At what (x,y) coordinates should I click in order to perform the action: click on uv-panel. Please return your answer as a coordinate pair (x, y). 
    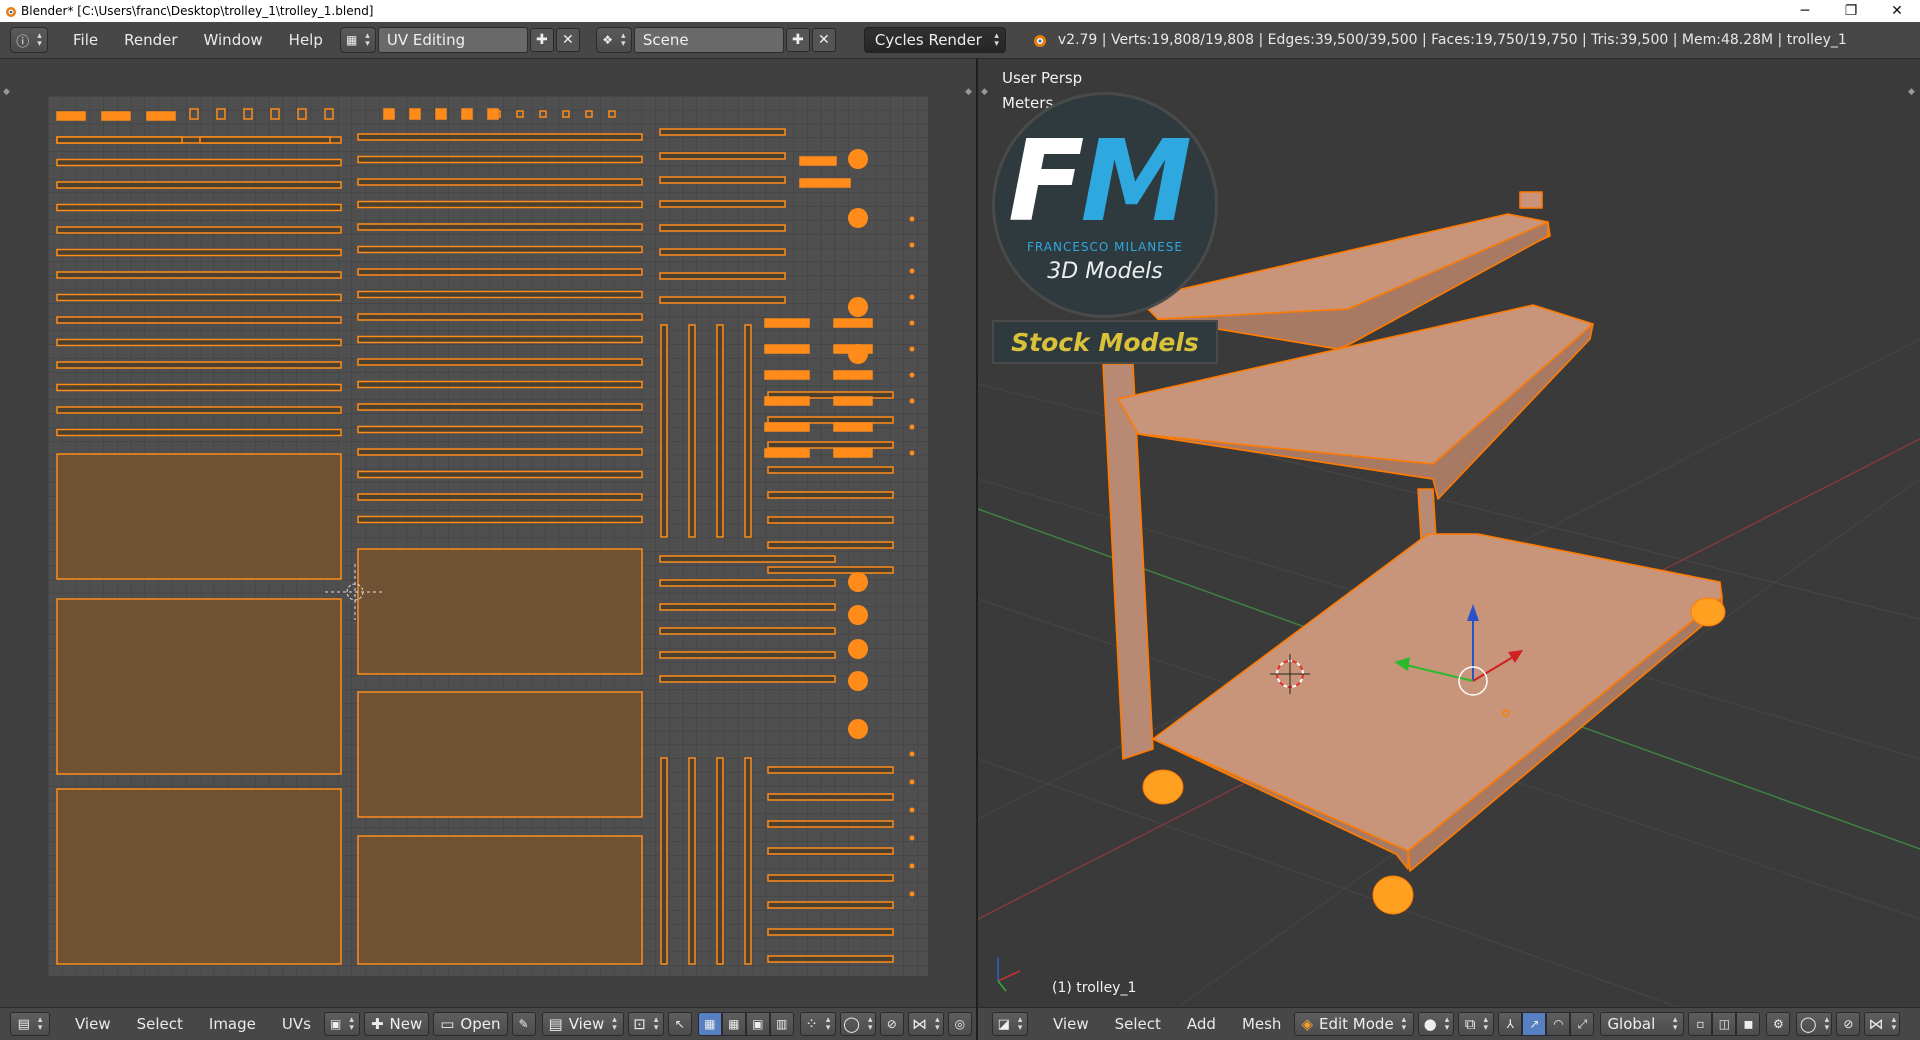
    Looking at the image, I should click on (199, 686).